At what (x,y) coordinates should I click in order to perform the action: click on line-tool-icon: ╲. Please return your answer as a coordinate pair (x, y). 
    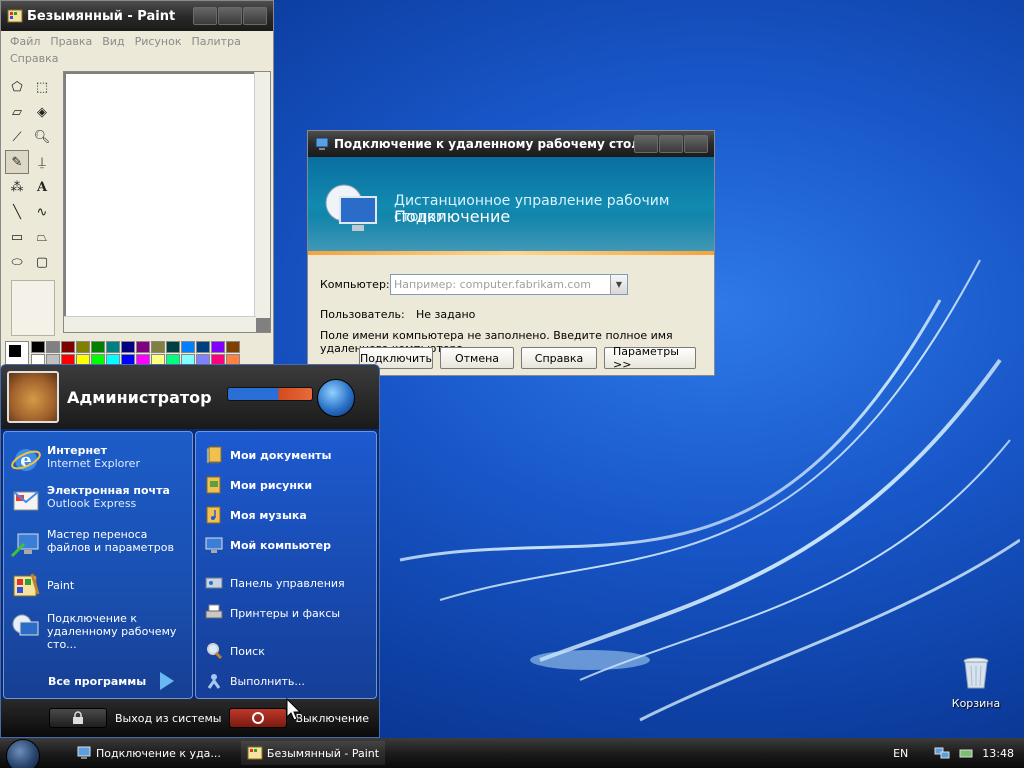
    Looking at the image, I should click on (17, 212).